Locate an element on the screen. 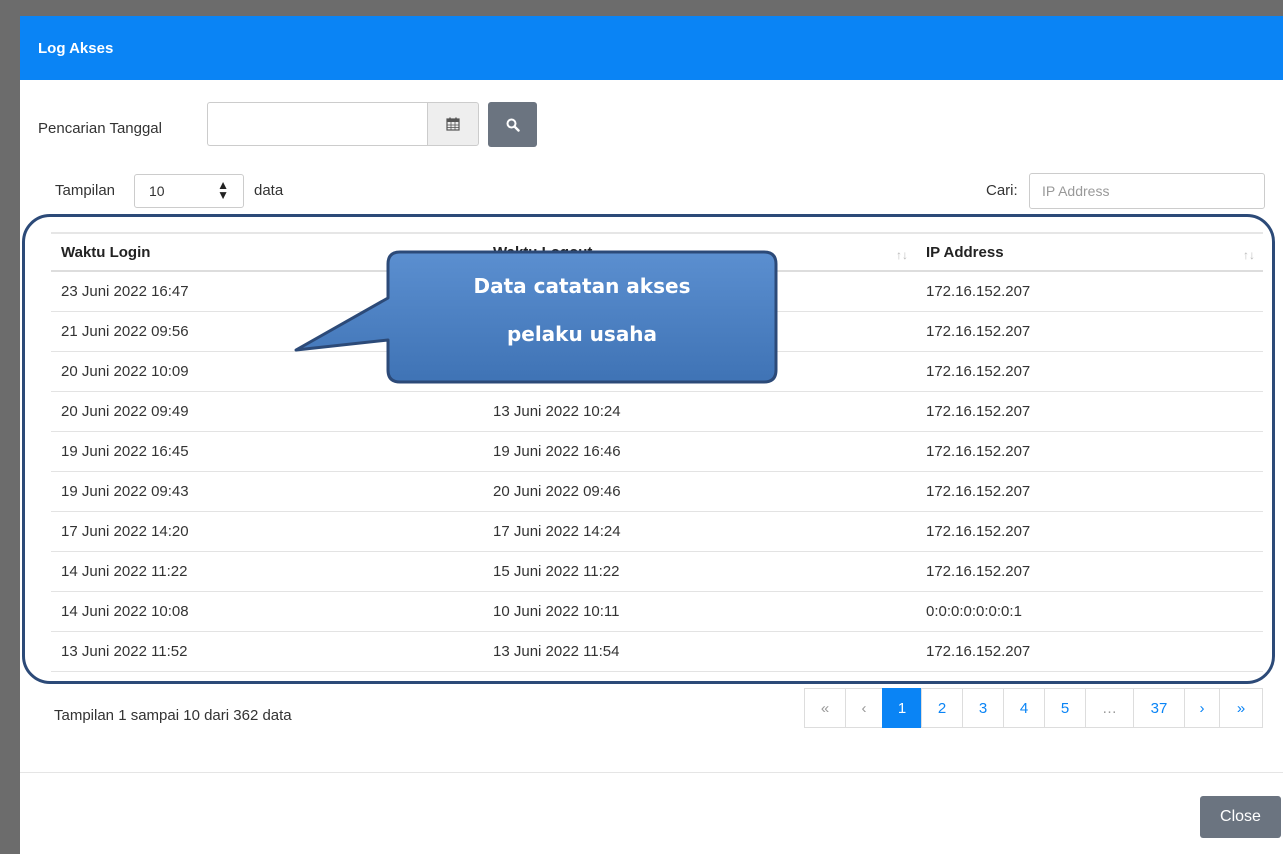  calendar-icon is located at coordinates (453, 124).